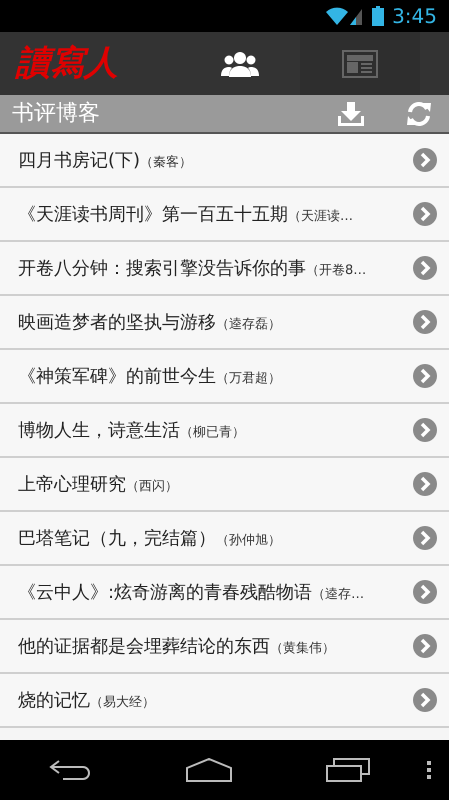 The width and height of the screenshot is (449, 800). What do you see at coordinates (106, 160) in the screenshot?
I see `article-title: 四月书房记(下)（秦客）` at bounding box center [106, 160].